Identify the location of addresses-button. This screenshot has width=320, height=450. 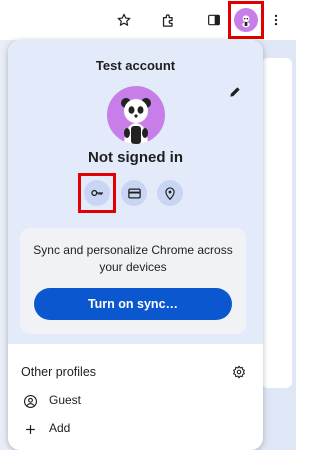
(170, 193).